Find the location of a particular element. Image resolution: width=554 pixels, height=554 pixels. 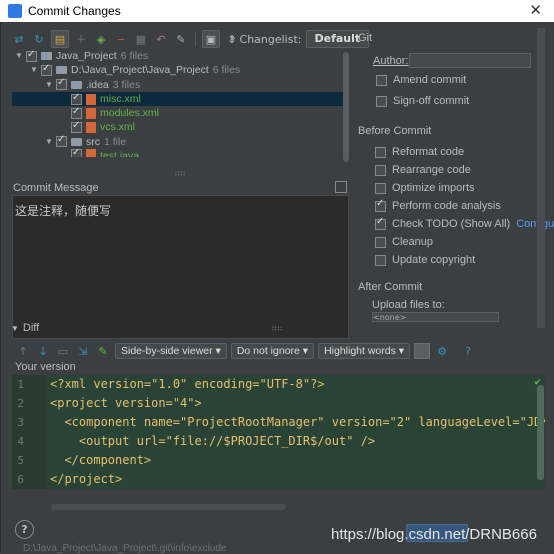

next-diff-icon: ↓ is located at coordinates (43, 351).